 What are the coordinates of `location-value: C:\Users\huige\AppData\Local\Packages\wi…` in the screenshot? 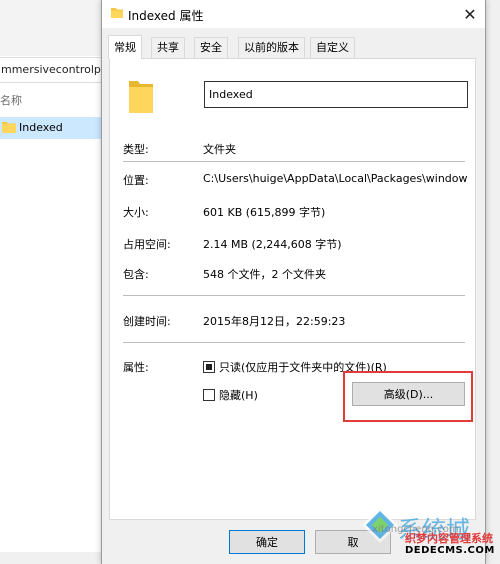 It's located at (338, 178).